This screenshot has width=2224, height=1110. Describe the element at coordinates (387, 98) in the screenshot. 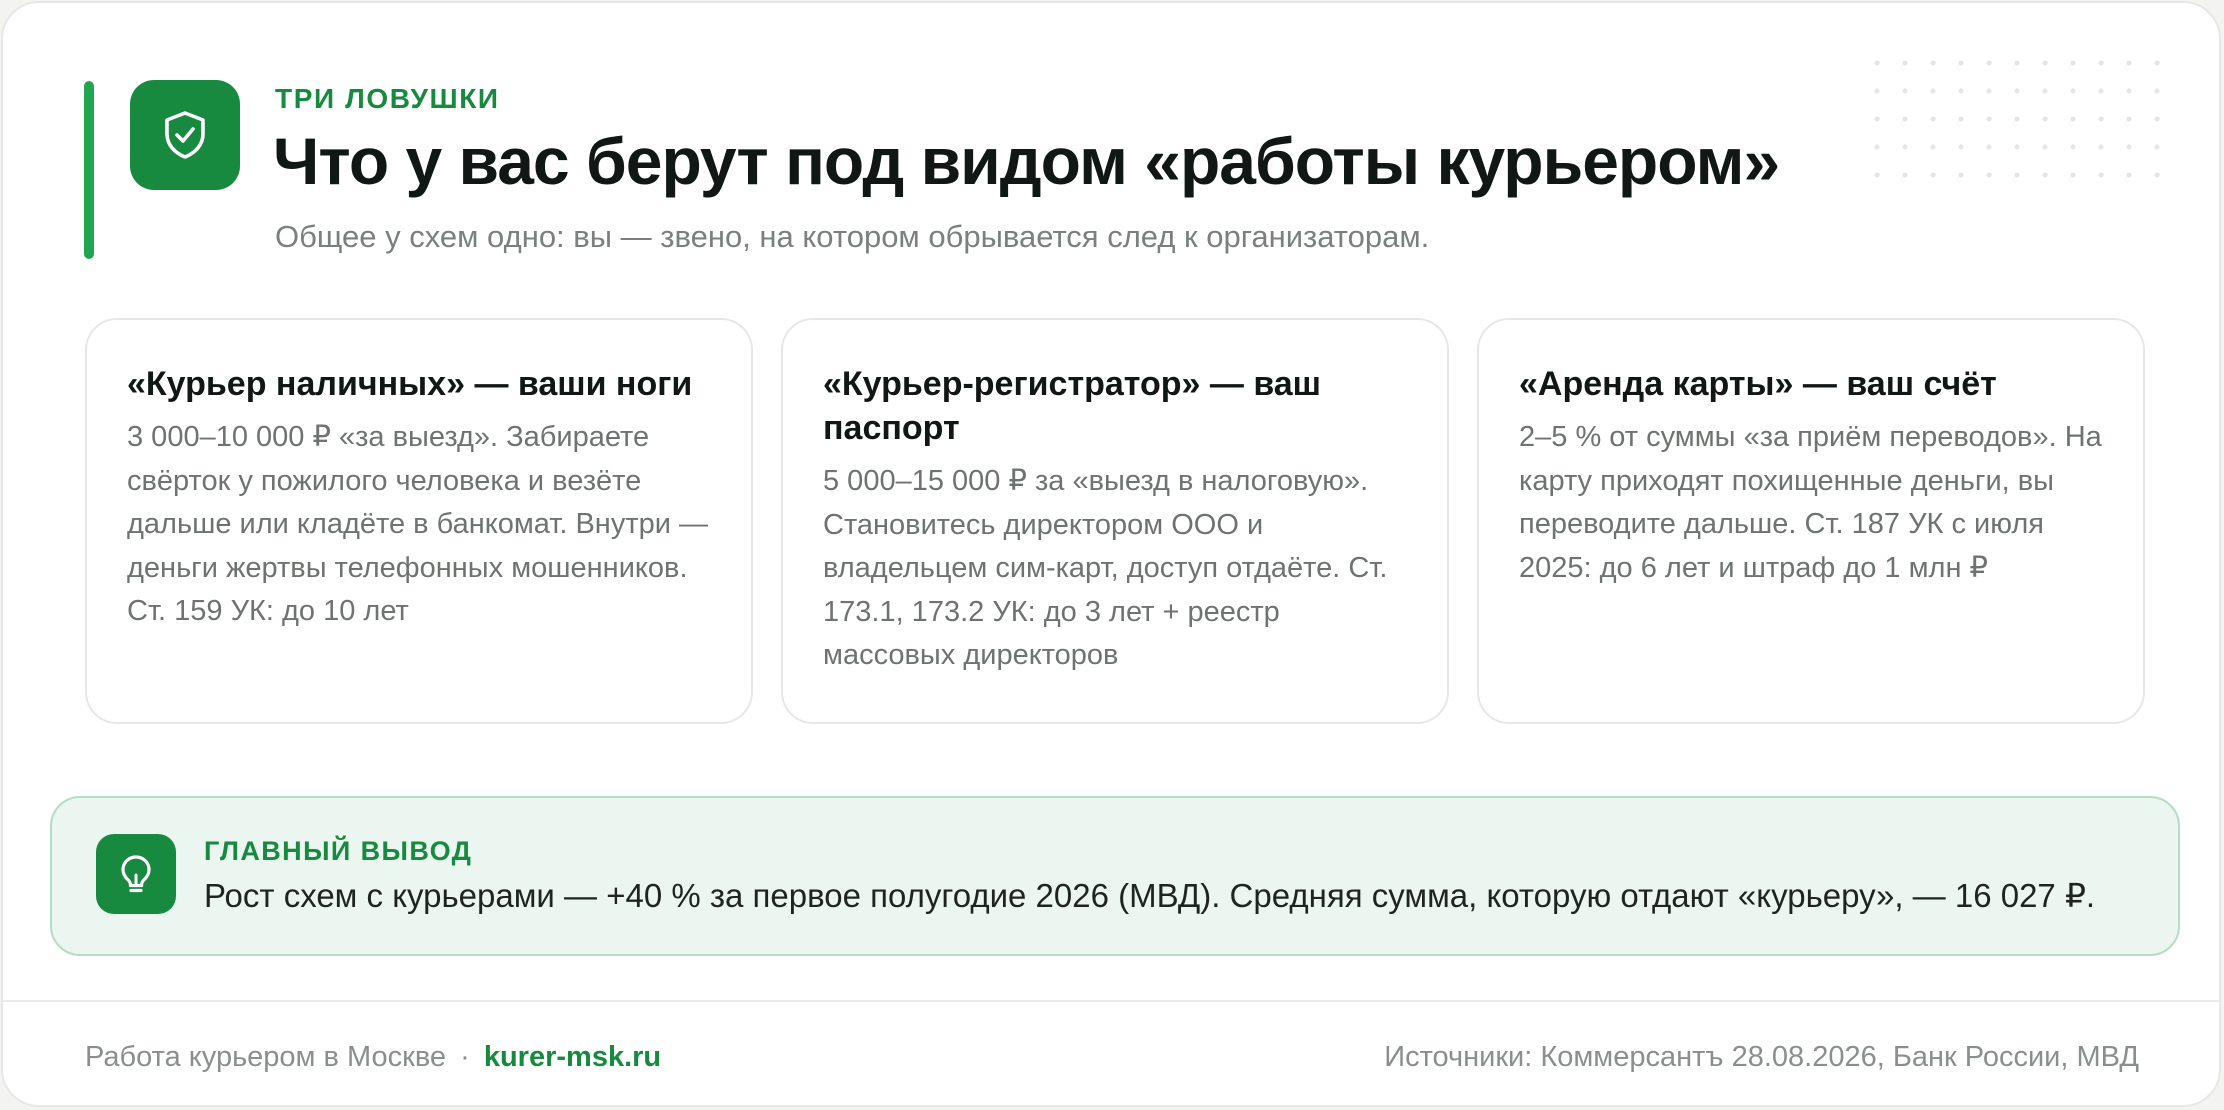

I see `header-eyebrow: ТРИ ЛОВУШКИ` at that location.